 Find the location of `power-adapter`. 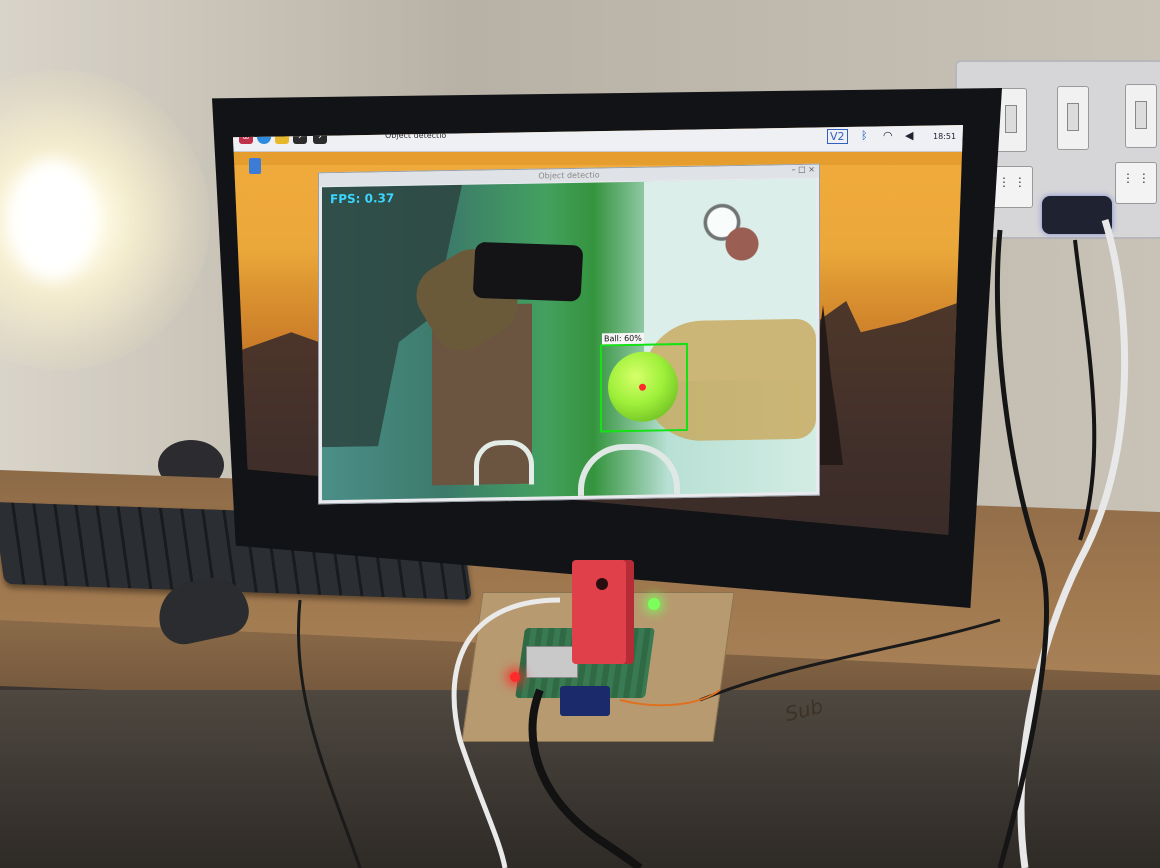

power-adapter is located at coordinates (1077, 215).